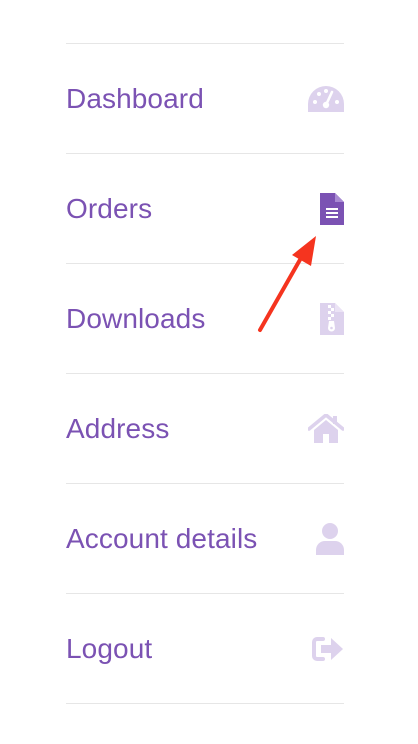  What do you see at coordinates (325, 539) in the screenshot?
I see `user-icon` at bounding box center [325, 539].